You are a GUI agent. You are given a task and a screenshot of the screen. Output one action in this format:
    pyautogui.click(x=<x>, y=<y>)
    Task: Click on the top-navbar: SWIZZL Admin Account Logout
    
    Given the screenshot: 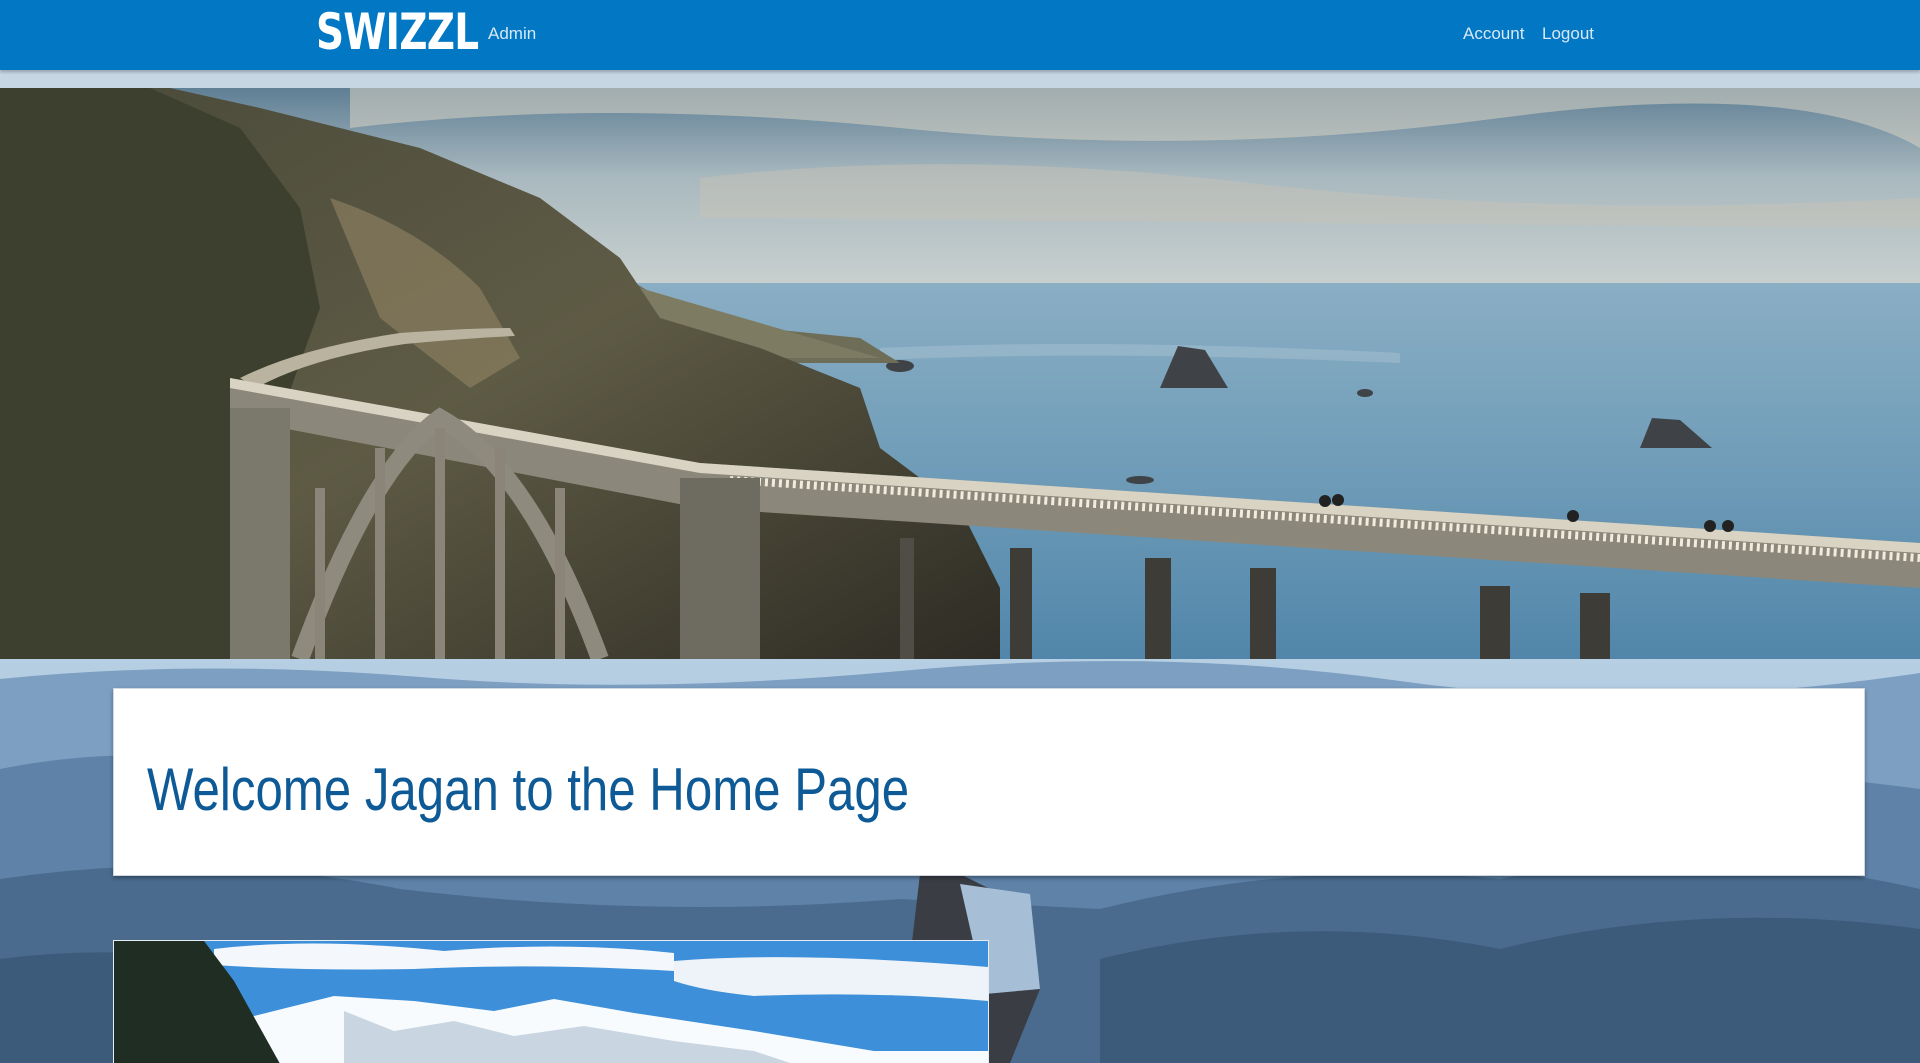 What is the action you would take?
    pyautogui.click(x=960, y=35)
    